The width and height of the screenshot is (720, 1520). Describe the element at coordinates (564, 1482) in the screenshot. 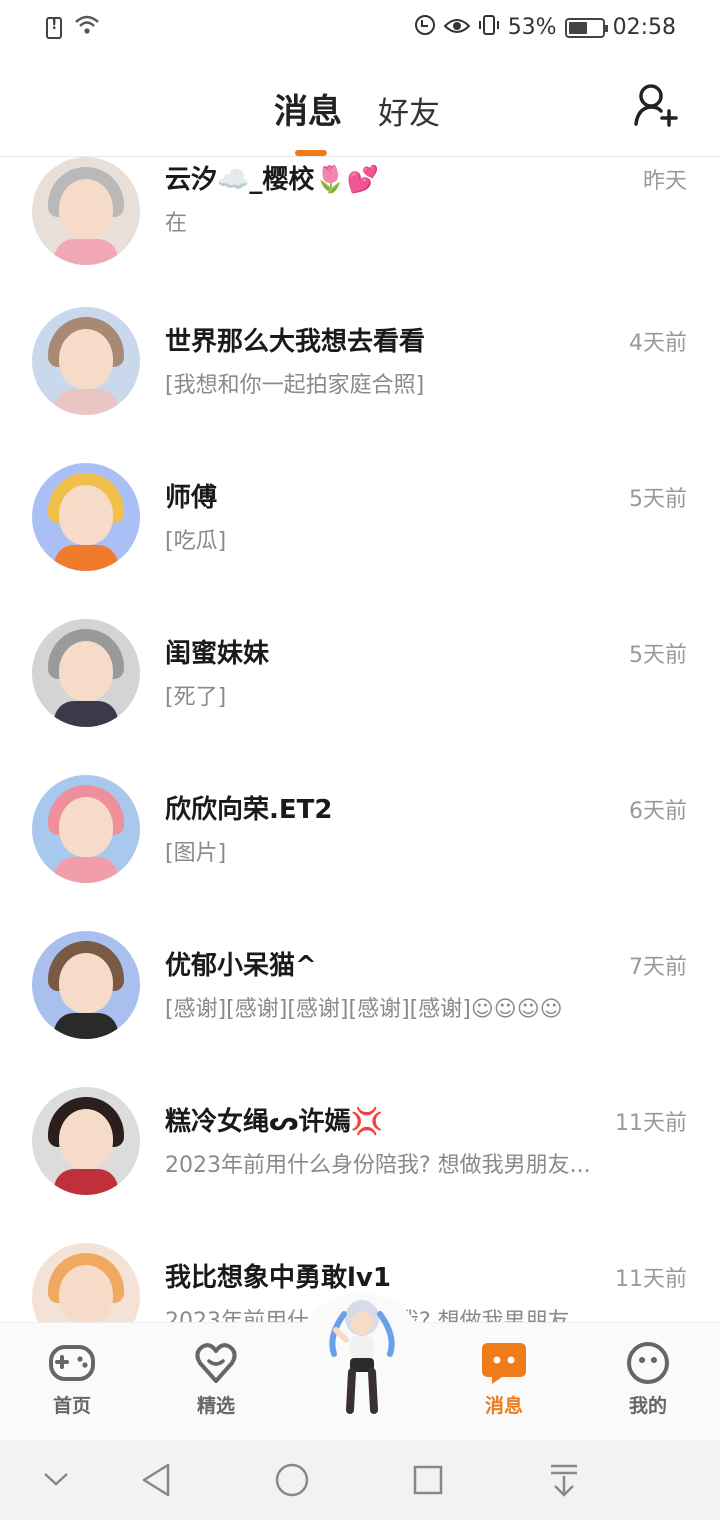

I see `notification-pull-icon` at that location.